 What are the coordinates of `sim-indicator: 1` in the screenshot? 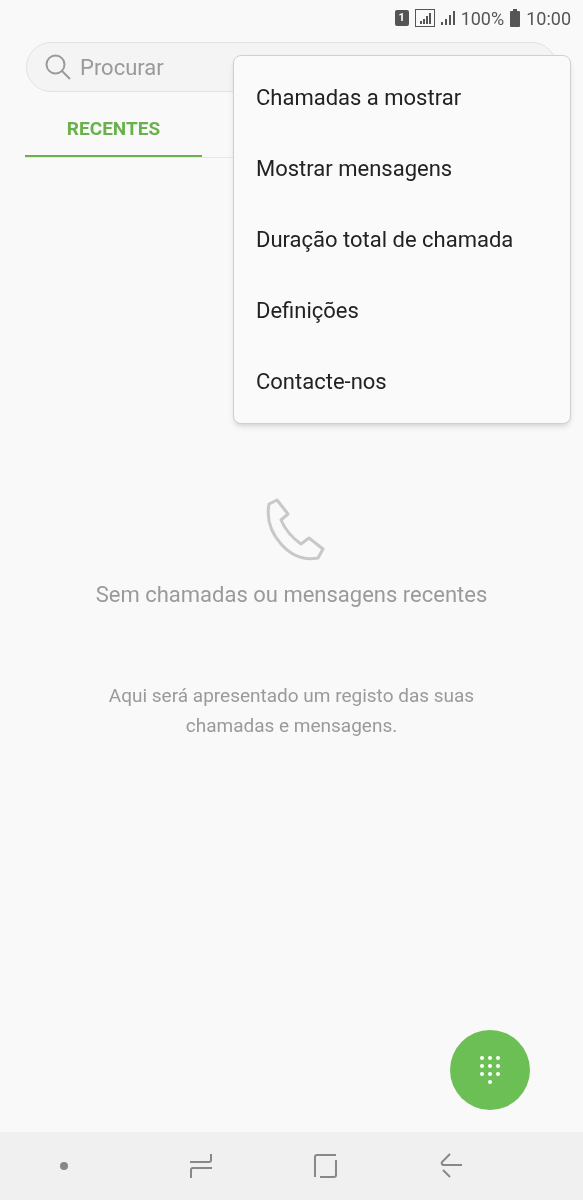 It's located at (401, 18).